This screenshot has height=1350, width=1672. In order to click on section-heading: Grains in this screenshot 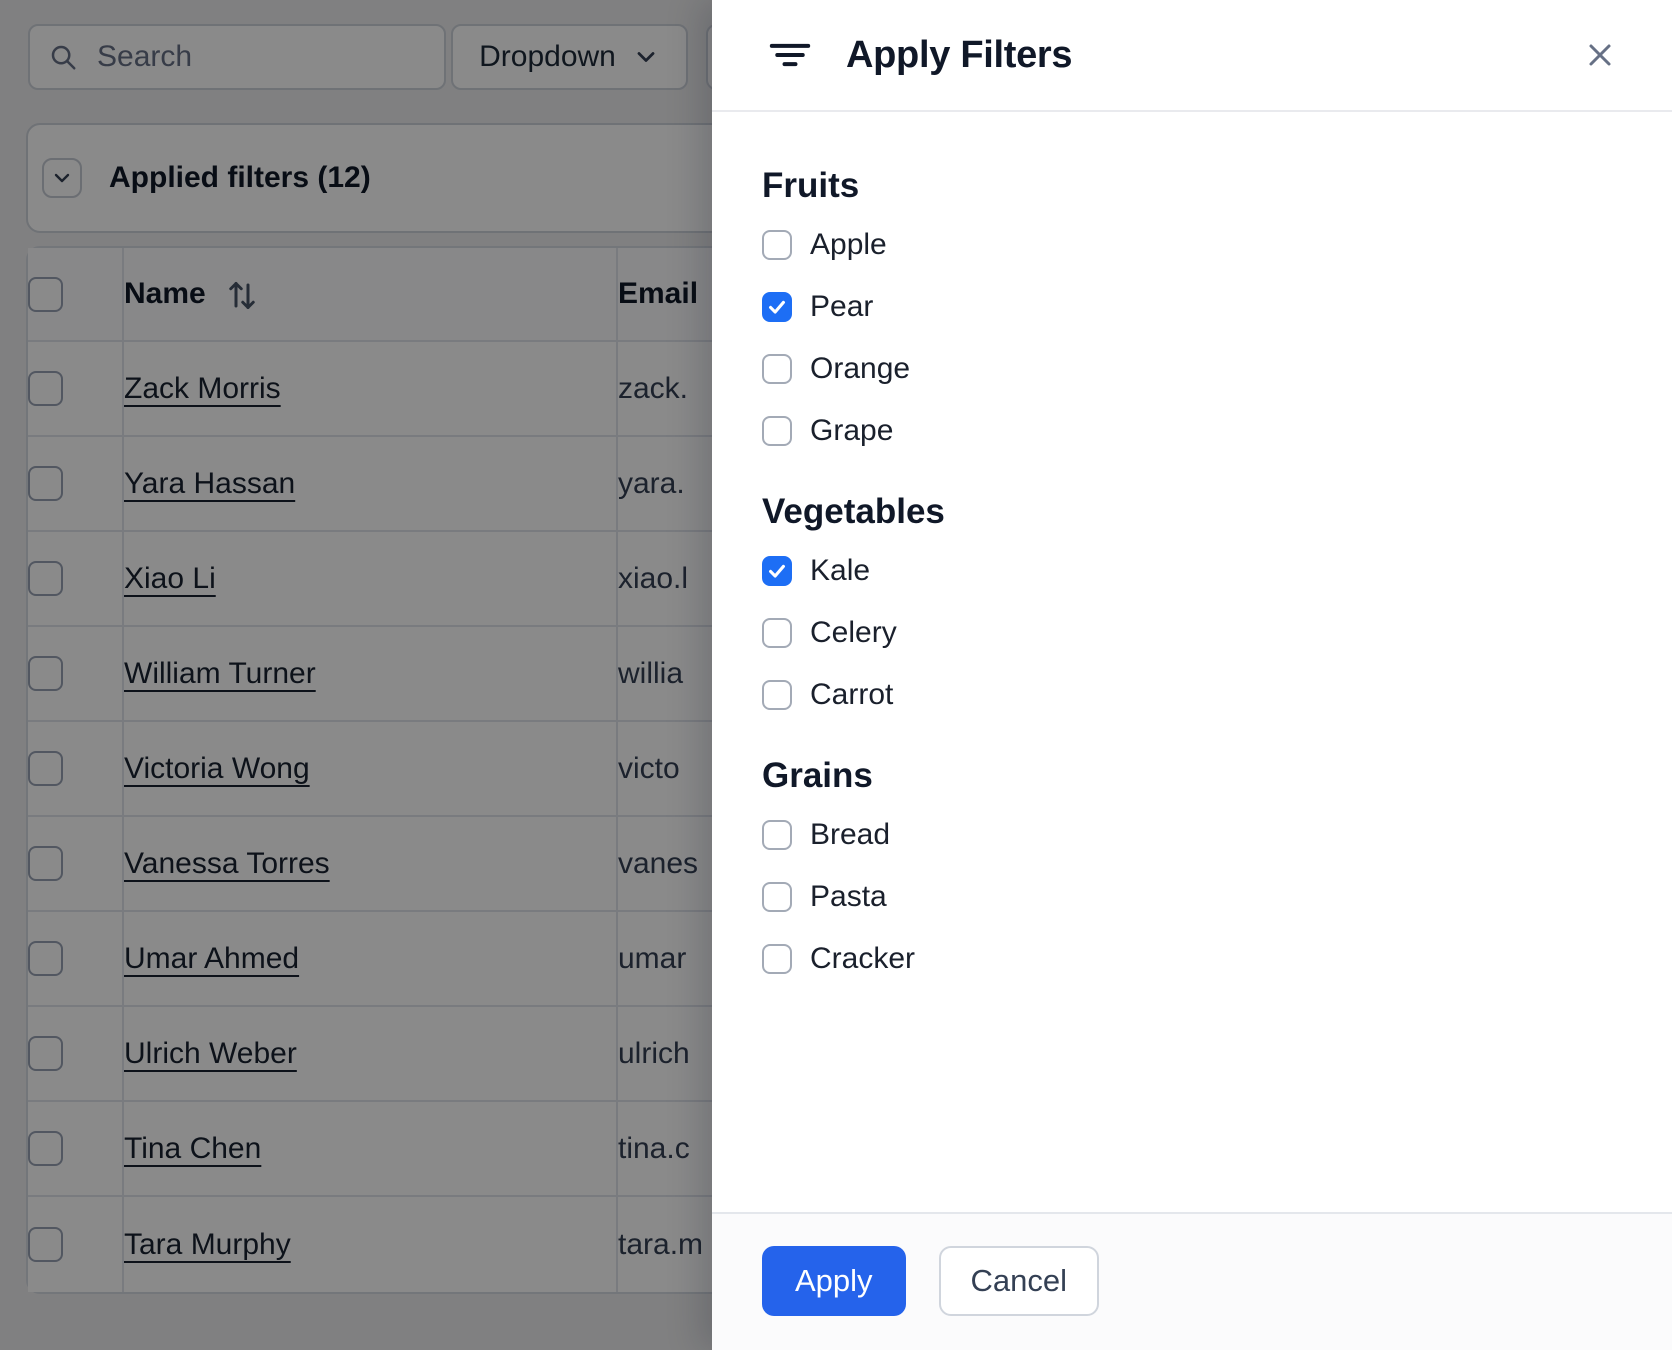, I will do `click(817, 775)`.